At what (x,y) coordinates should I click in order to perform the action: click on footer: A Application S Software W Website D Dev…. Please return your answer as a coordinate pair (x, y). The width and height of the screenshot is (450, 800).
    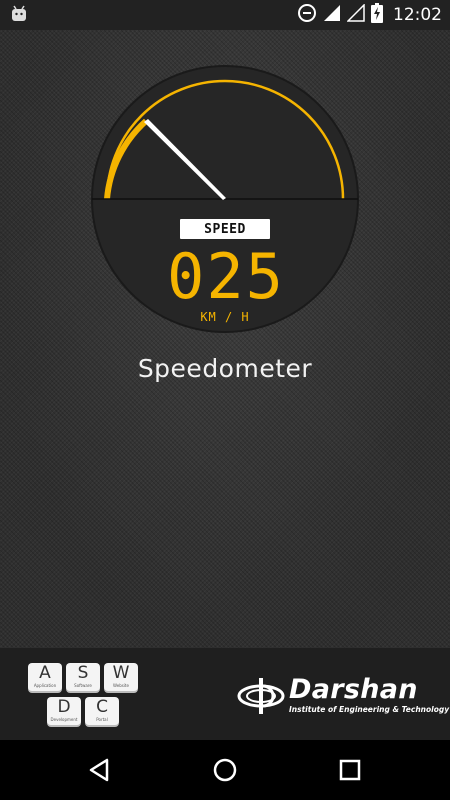
    Looking at the image, I should click on (225, 694).